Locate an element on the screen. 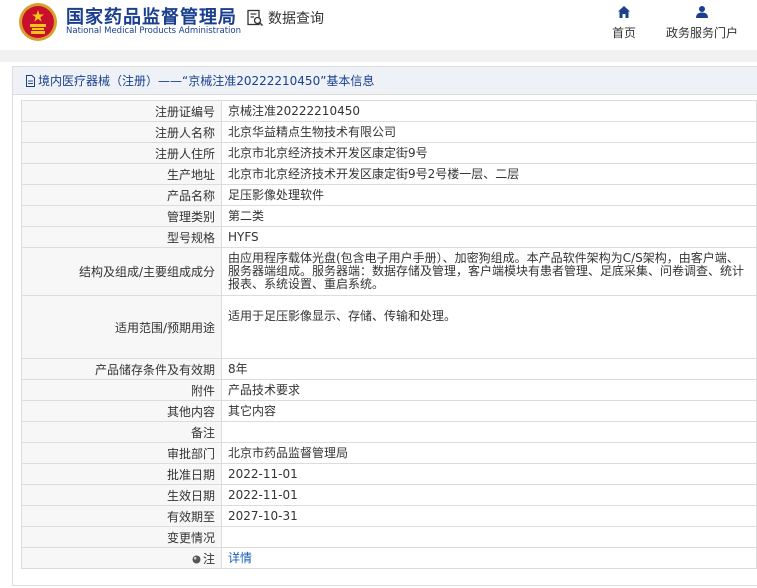  nav-home-label: 首页 is located at coordinates (624, 33).